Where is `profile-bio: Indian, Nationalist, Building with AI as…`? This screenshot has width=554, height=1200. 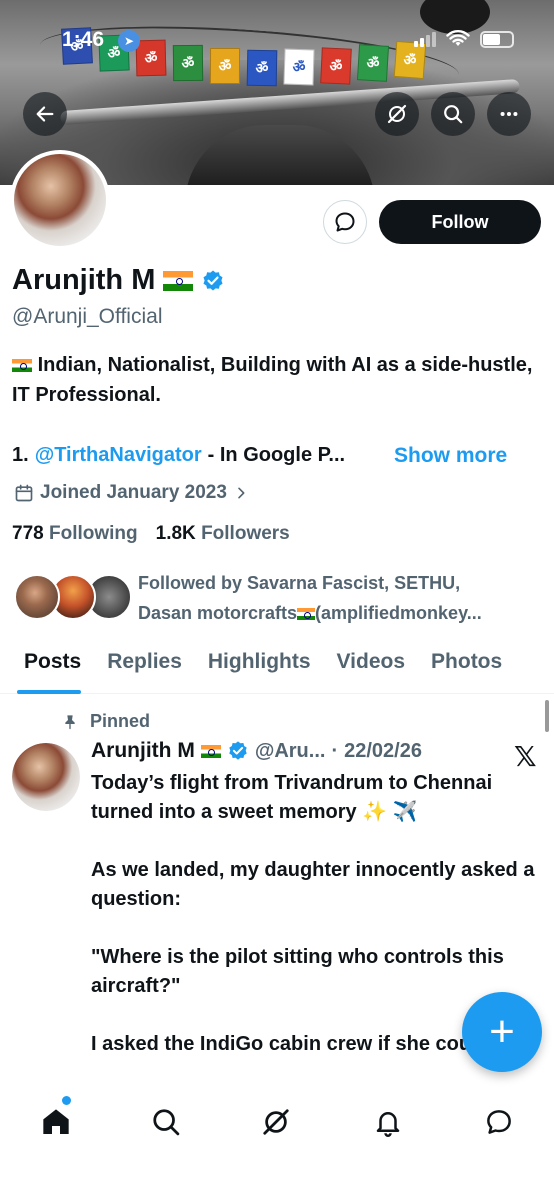
profile-bio: Indian, Nationalist, Building with AI as… is located at coordinates (277, 380).